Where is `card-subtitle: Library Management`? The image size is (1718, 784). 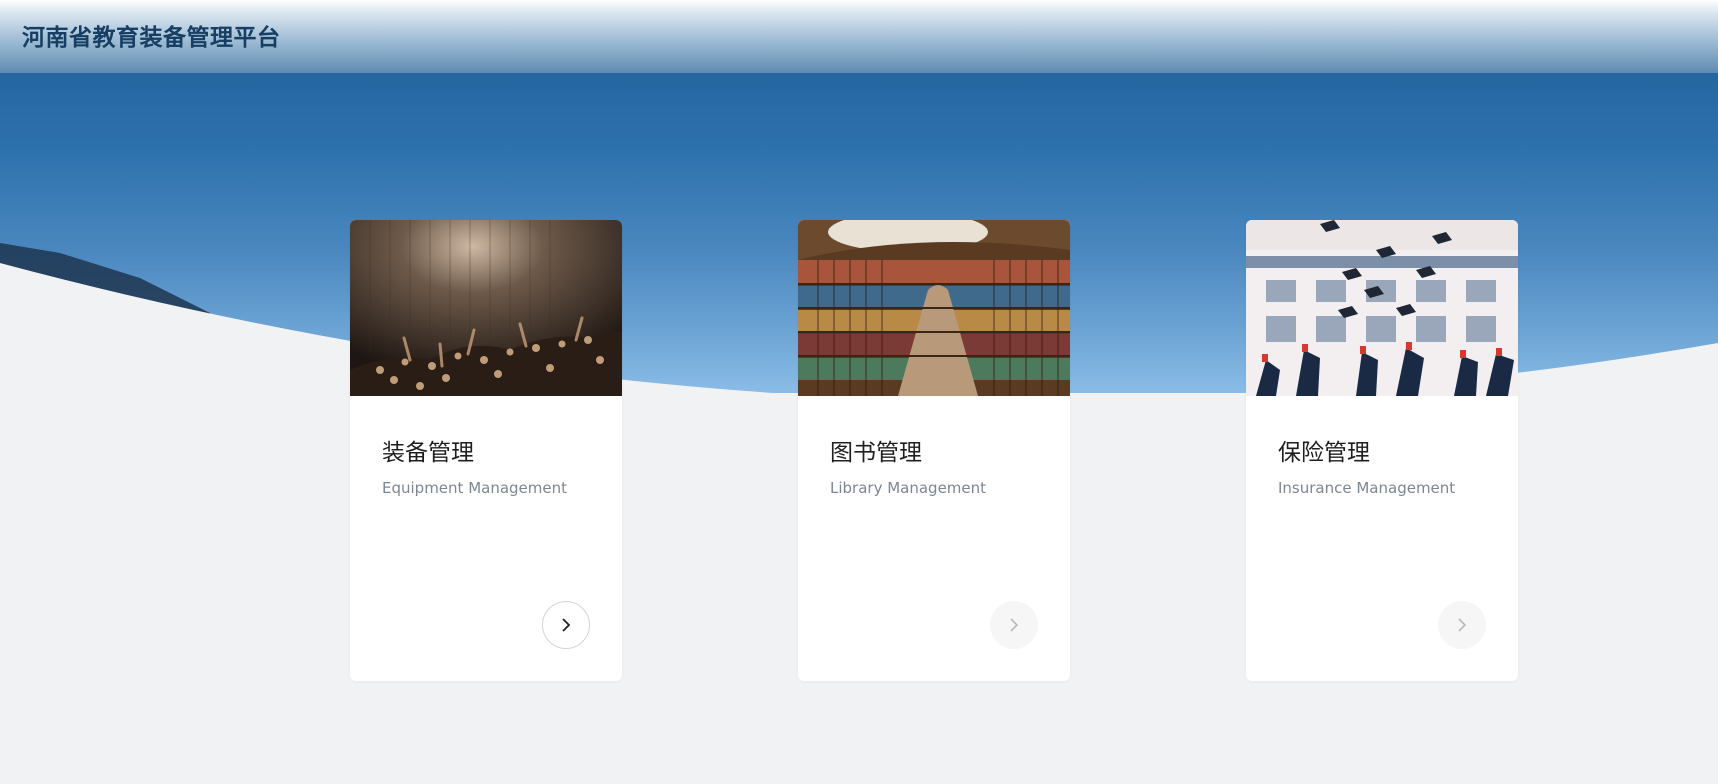 card-subtitle: Library Management is located at coordinates (908, 488).